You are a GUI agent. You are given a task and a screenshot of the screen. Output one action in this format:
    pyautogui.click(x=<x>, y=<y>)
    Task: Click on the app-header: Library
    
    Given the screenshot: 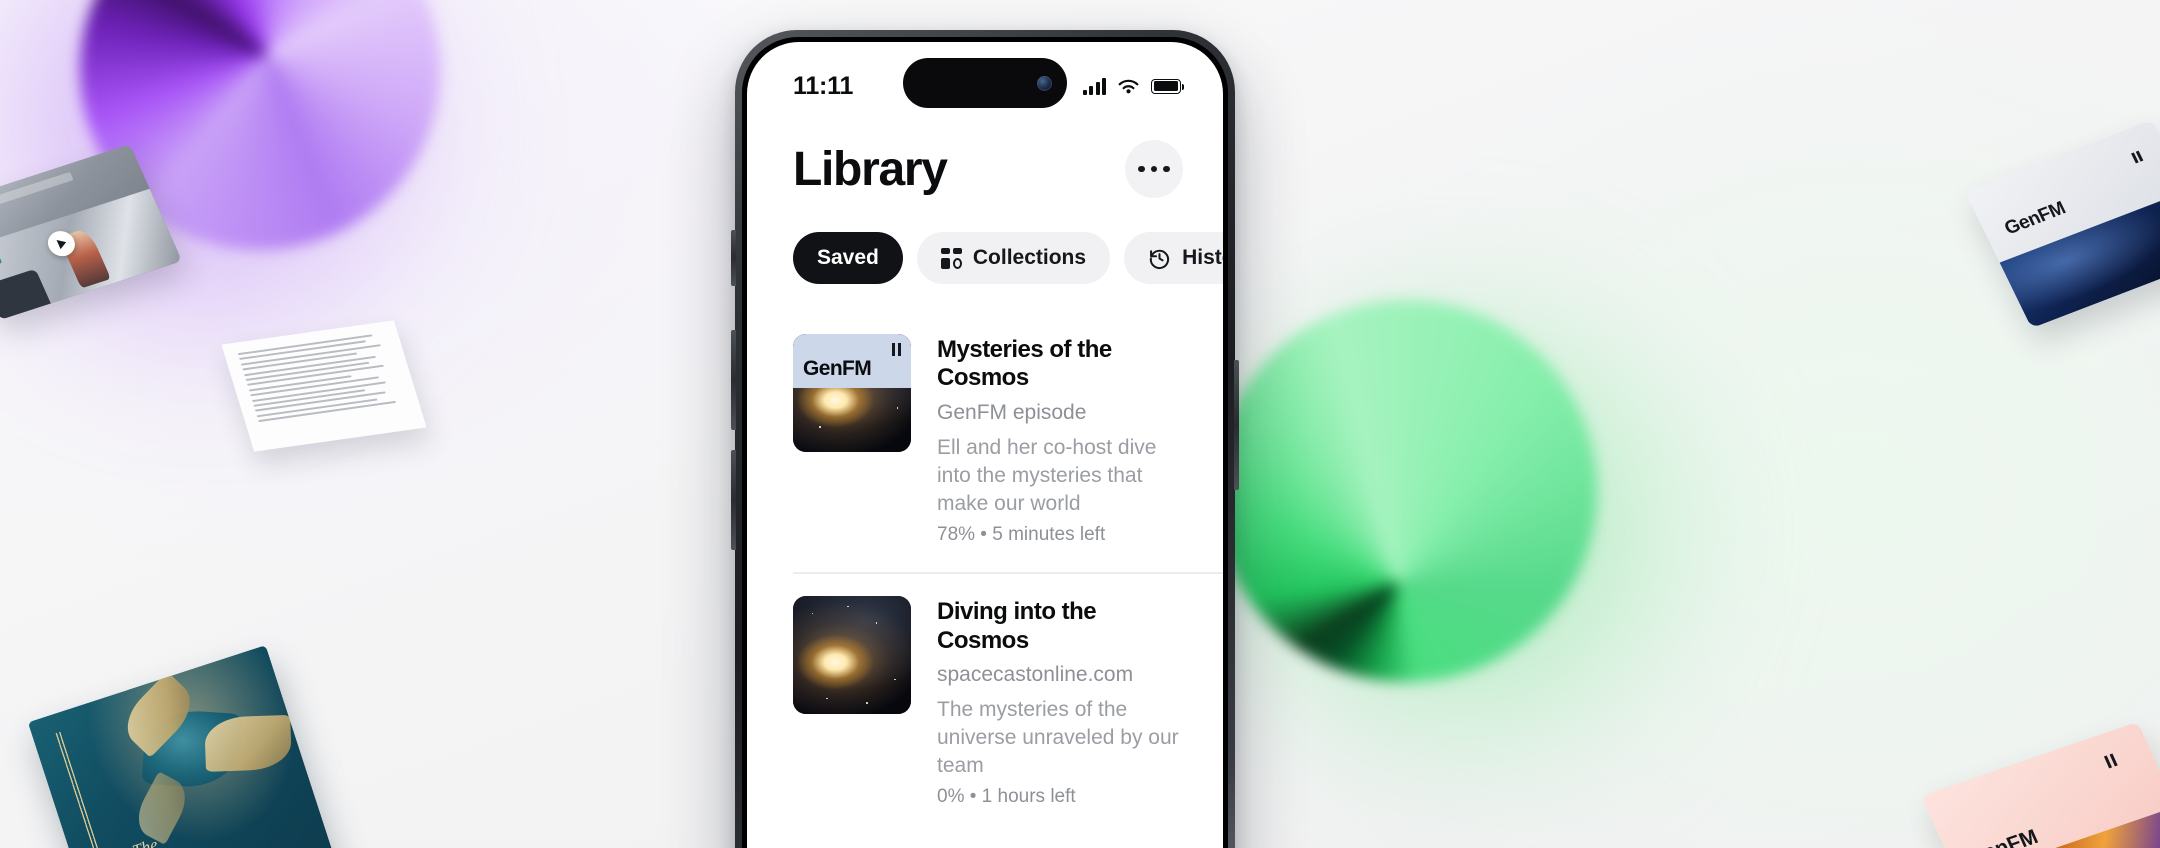 What is the action you would take?
    pyautogui.click(x=985, y=156)
    